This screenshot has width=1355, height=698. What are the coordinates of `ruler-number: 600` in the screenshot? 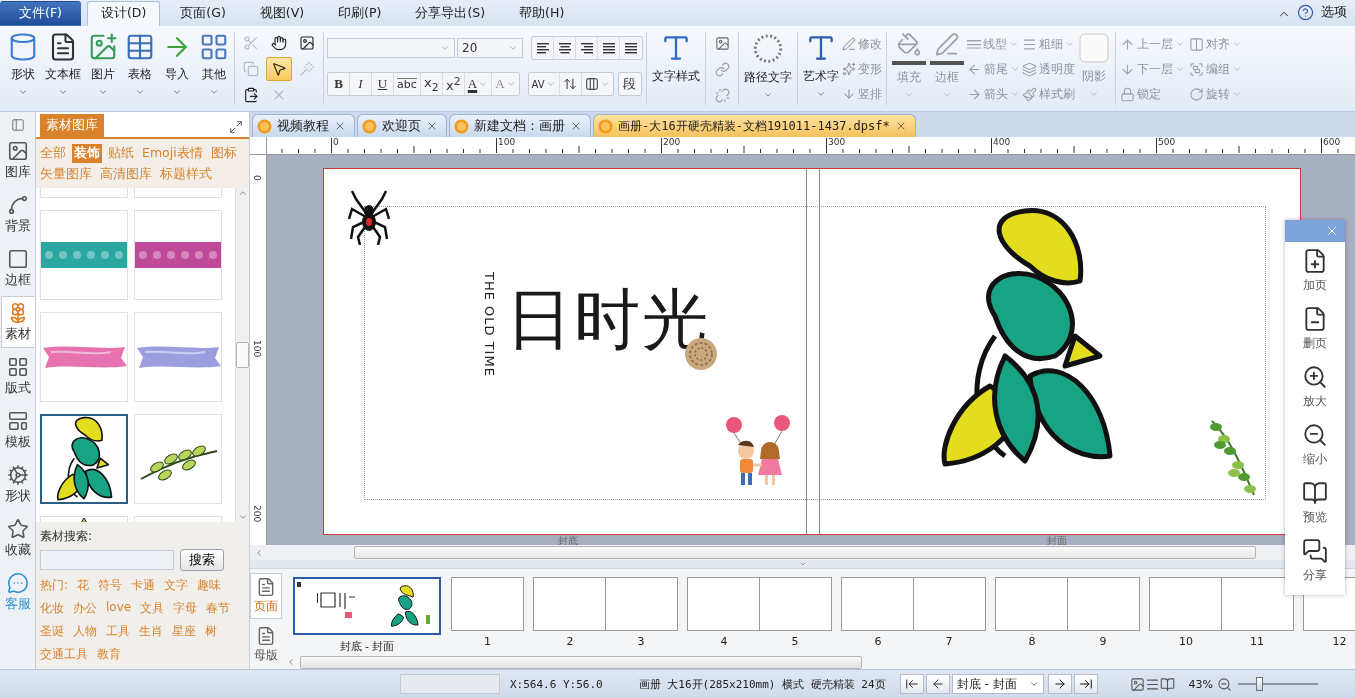 It's located at (1332, 142).